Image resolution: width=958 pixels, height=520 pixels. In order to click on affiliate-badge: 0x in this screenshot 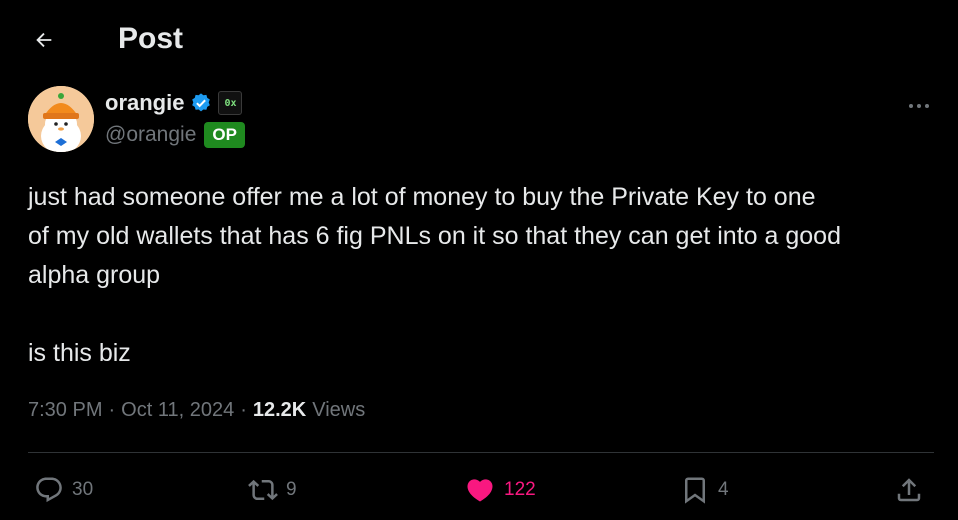, I will do `click(230, 103)`.